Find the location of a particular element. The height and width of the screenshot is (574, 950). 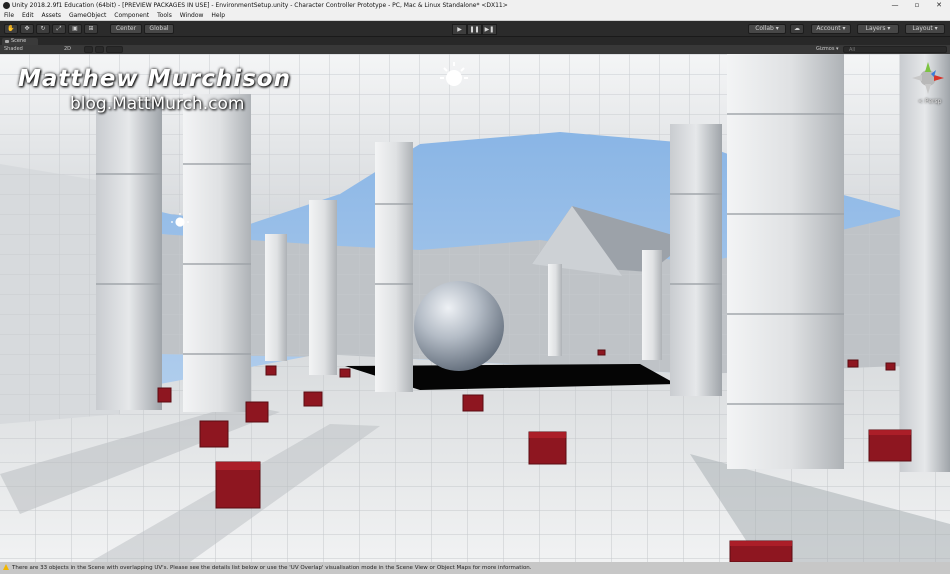

layers-label: Layers ▾ is located at coordinates (878, 28).